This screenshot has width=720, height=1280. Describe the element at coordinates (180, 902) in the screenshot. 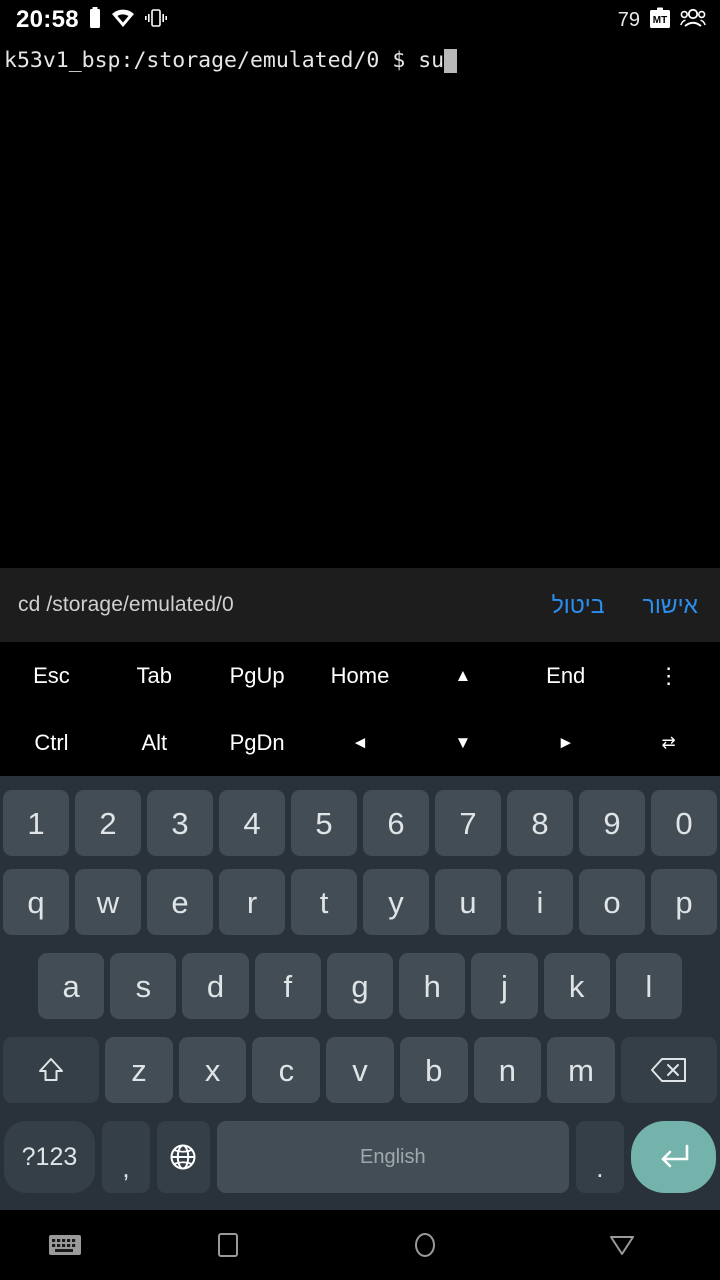

I see `key-e: e` at that location.